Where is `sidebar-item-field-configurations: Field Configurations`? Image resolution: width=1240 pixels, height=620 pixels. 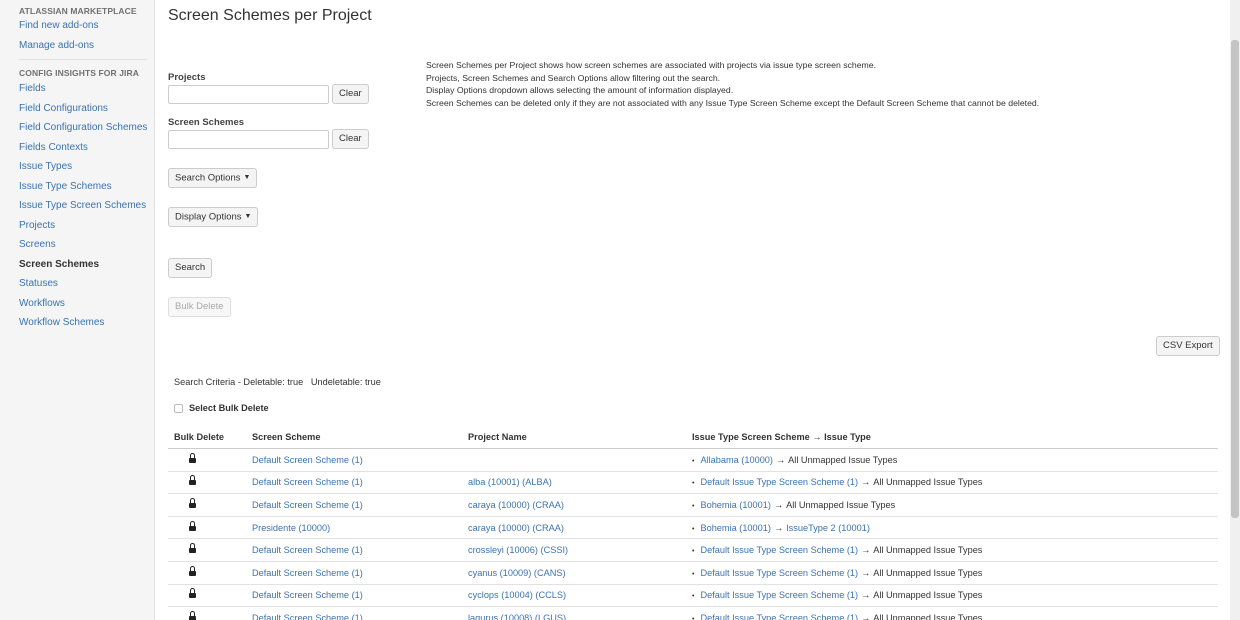
sidebar-item-field-configurations: Field Configurations is located at coordinates (77, 108).